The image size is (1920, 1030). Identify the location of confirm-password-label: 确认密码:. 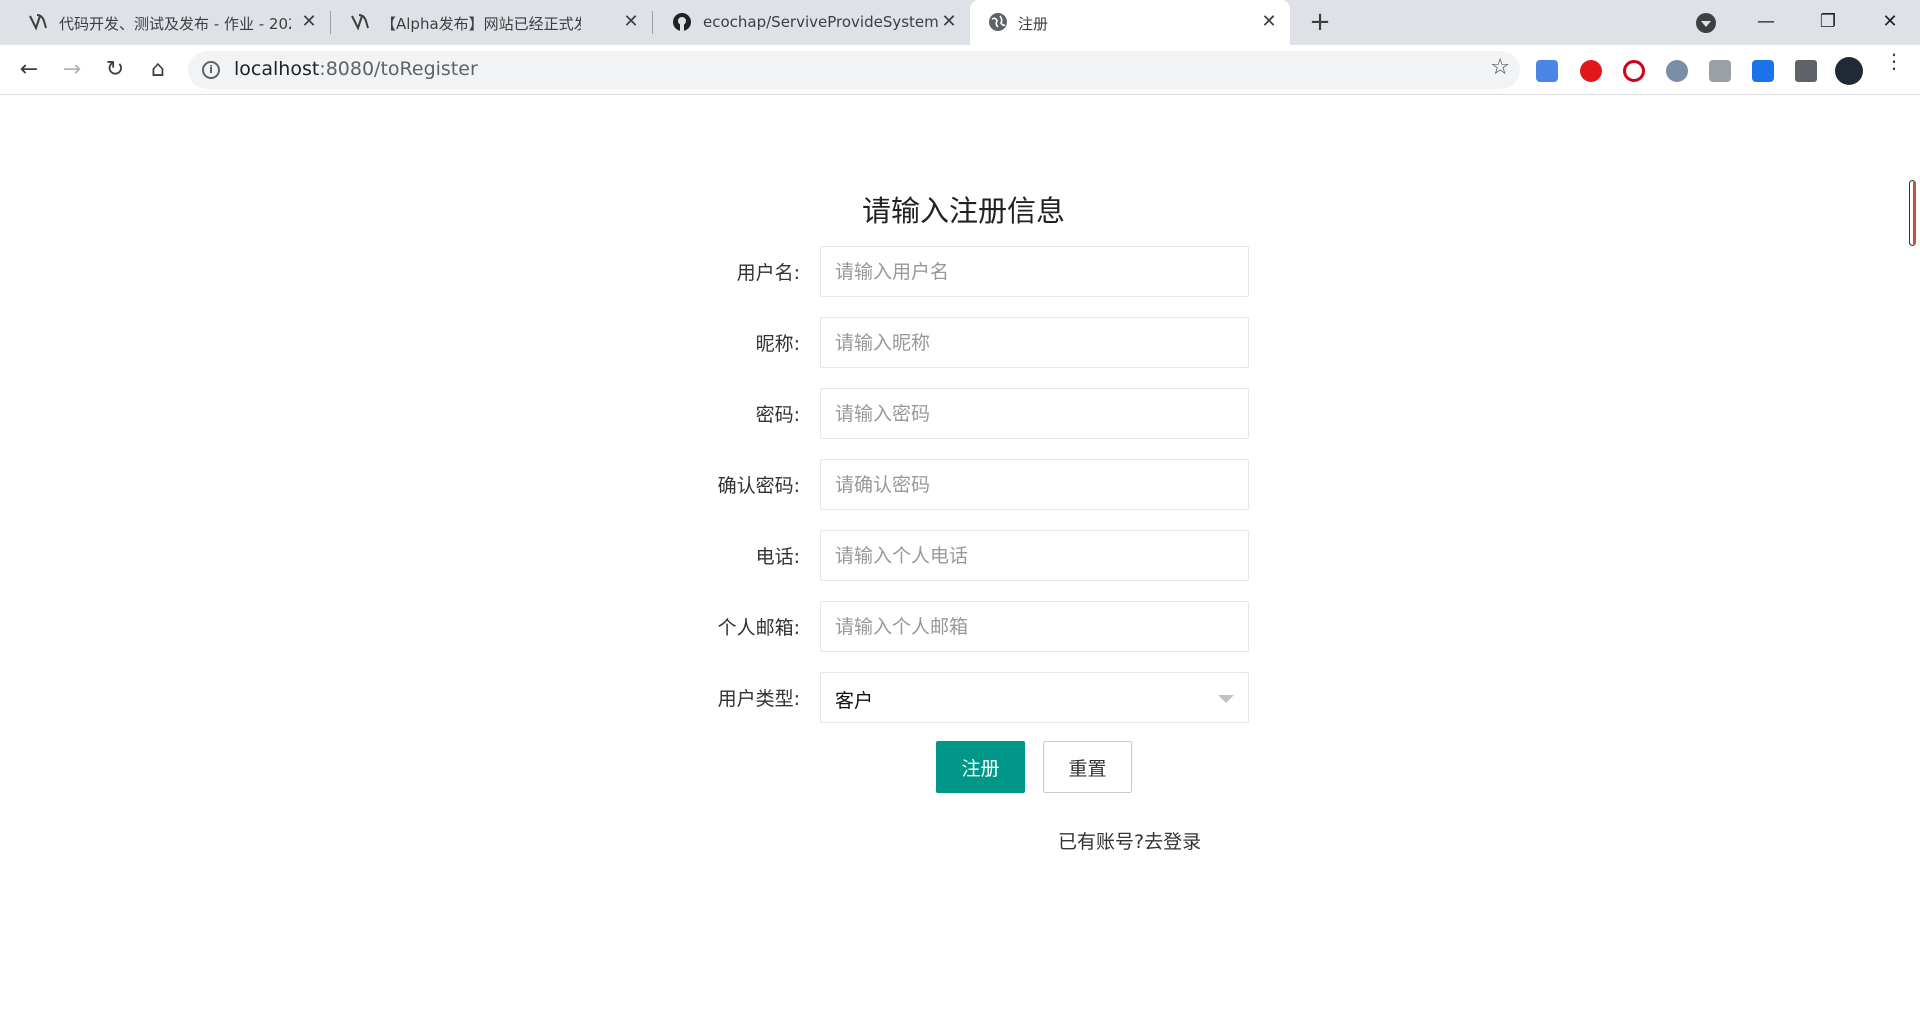
(758, 486).